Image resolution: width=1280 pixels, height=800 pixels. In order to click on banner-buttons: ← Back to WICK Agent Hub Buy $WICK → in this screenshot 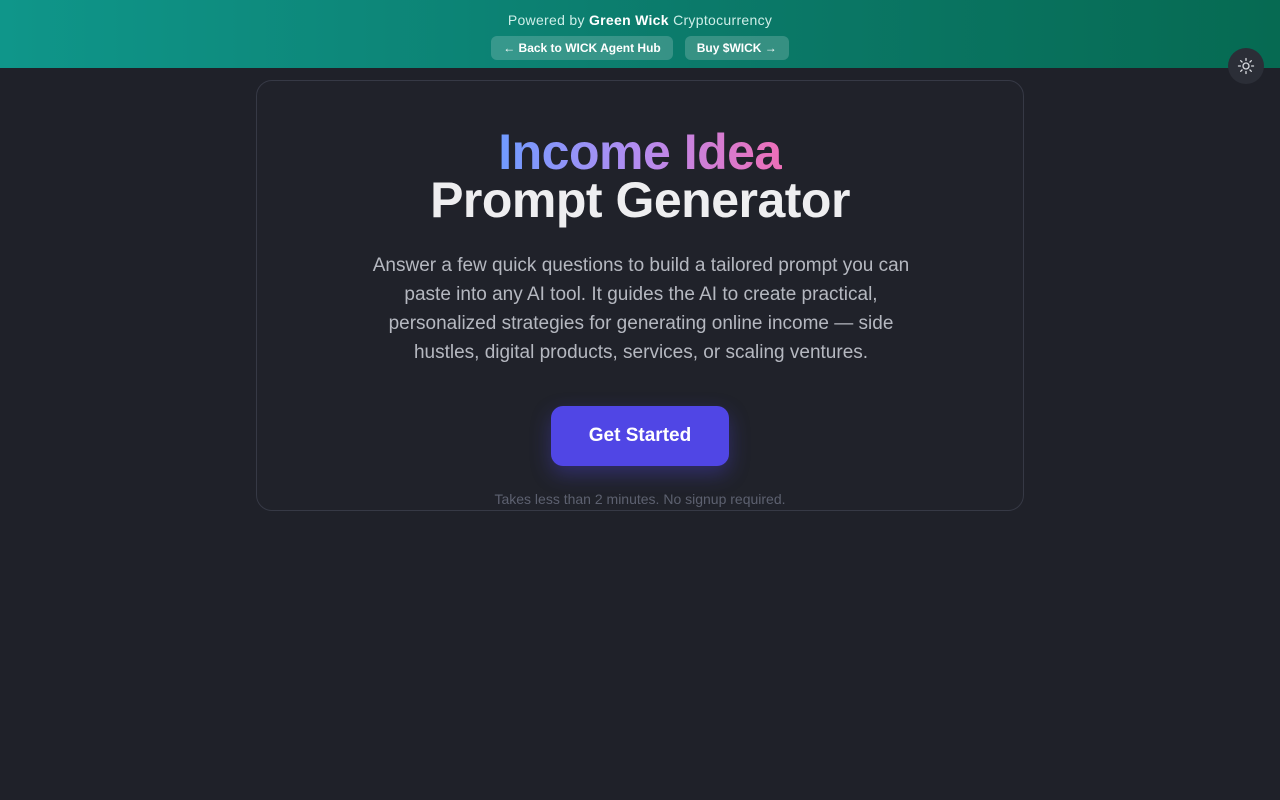, I will do `click(640, 48)`.